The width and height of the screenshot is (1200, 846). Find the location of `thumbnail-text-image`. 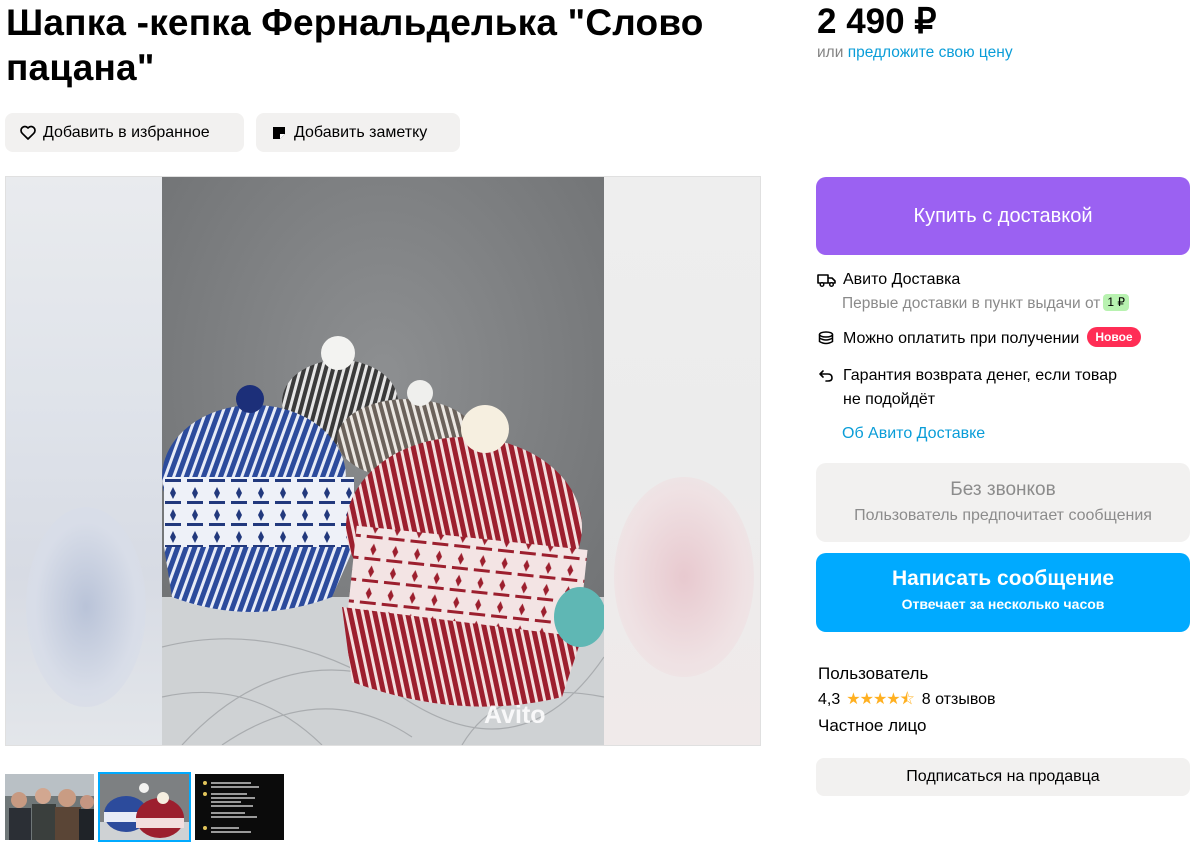

thumbnail-text-image is located at coordinates (239, 807).